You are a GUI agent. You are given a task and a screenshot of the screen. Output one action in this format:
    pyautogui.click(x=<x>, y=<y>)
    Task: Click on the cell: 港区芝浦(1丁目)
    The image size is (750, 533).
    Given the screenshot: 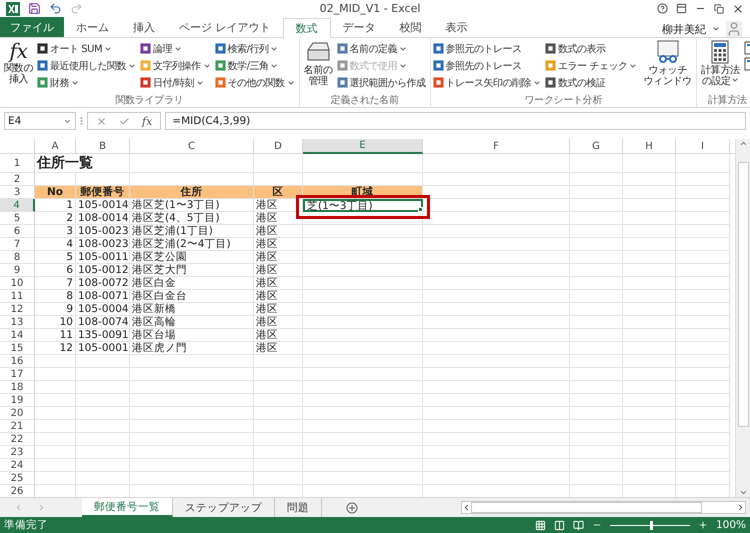 What is the action you would take?
    pyautogui.click(x=192, y=231)
    